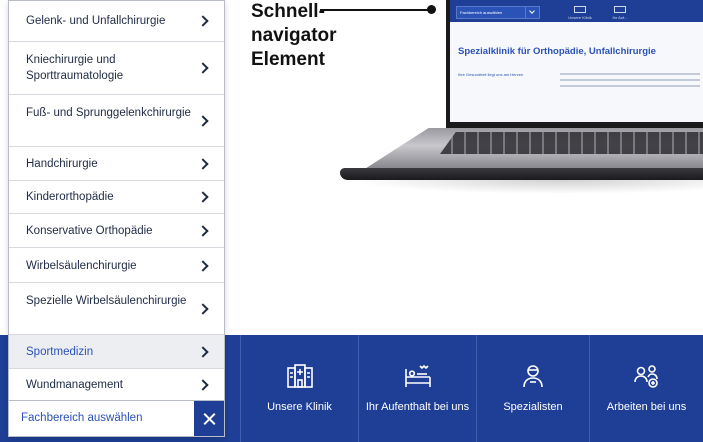 Image resolution: width=703 pixels, height=442 pixels. Describe the element at coordinates (299, 407) in the screenshot. I see `nav-item-label: Unsere Klinik` at that location.